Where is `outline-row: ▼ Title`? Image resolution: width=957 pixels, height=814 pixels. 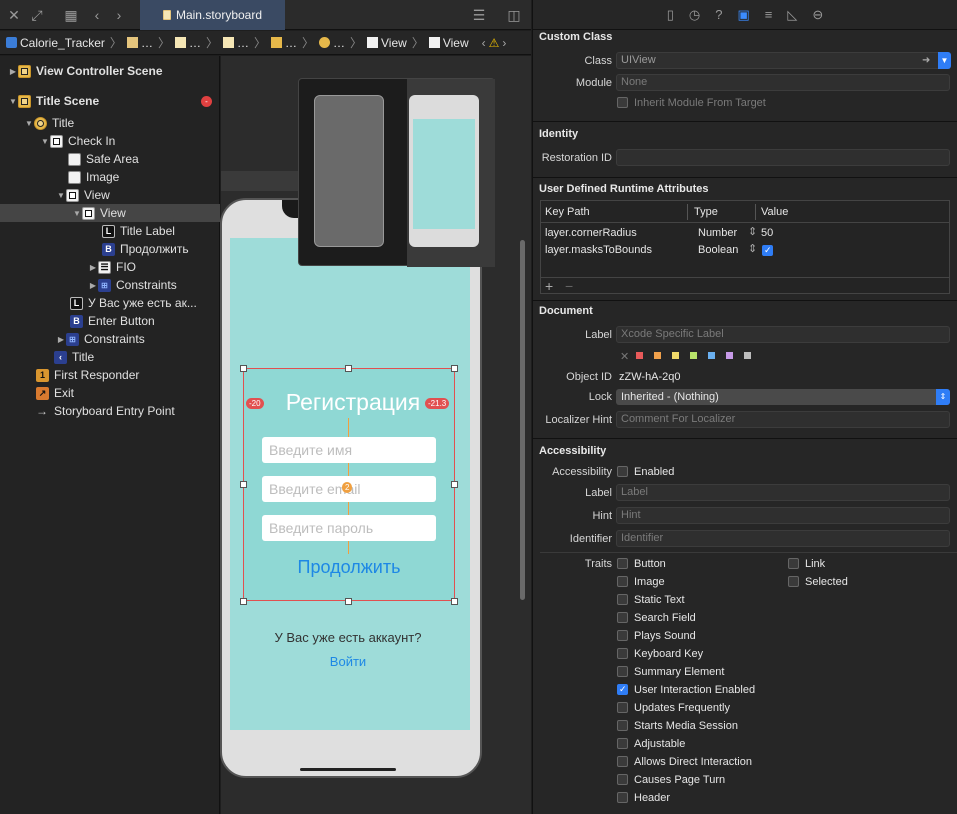
outline-row: ▼ Title is located at coordinates (110, 123).